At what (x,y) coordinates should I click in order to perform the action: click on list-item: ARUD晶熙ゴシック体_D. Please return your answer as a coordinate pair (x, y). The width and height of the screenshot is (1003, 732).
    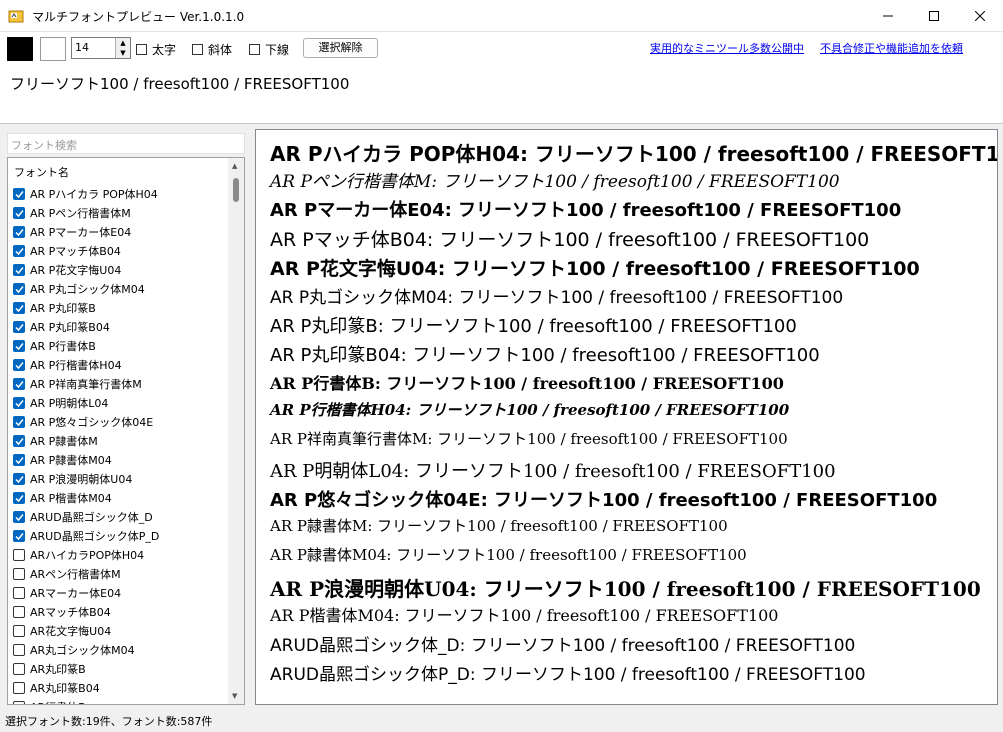
    Looking at the image, I should click on (83, 517).